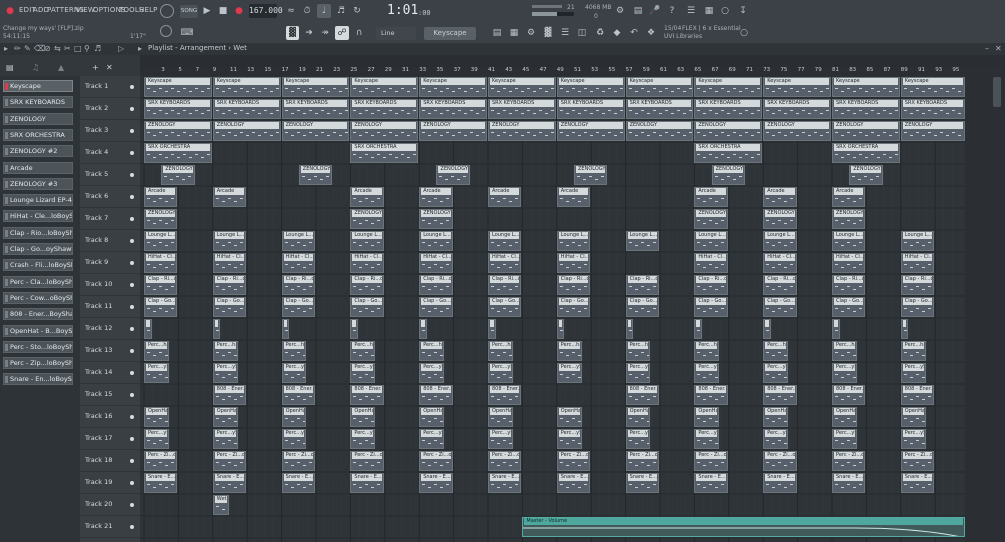 This screenshot has width=1005, height=542. What do you see at coordinates (341, 11) in the screenshot?
I see `blend-notes-icon: ♬` at bounding box center [341, 11].